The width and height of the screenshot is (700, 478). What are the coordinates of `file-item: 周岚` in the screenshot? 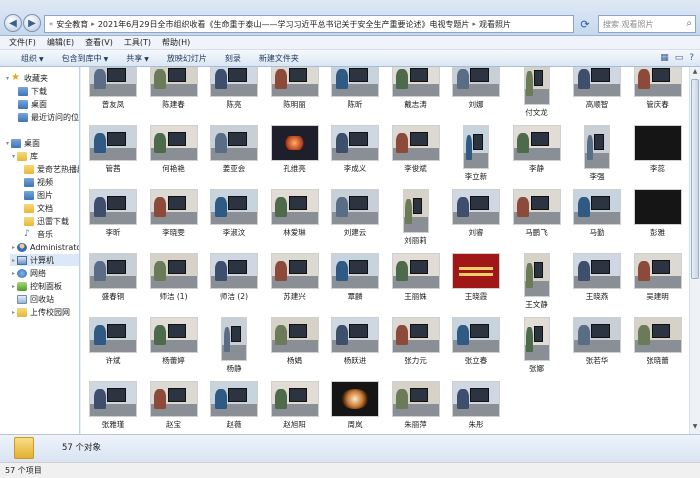 It's located at (355, 407).